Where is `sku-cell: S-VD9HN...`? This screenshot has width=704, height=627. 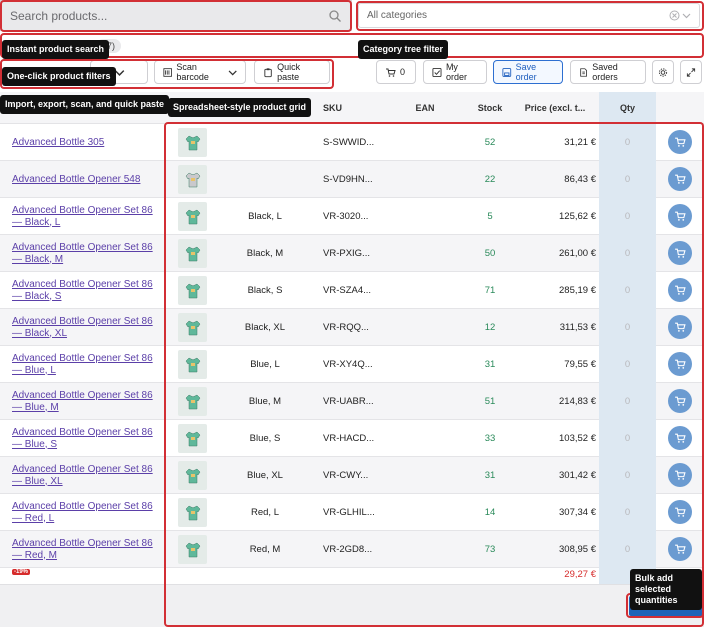
sku-cell: S-VD9HN... is located at coordinates (348, 179).